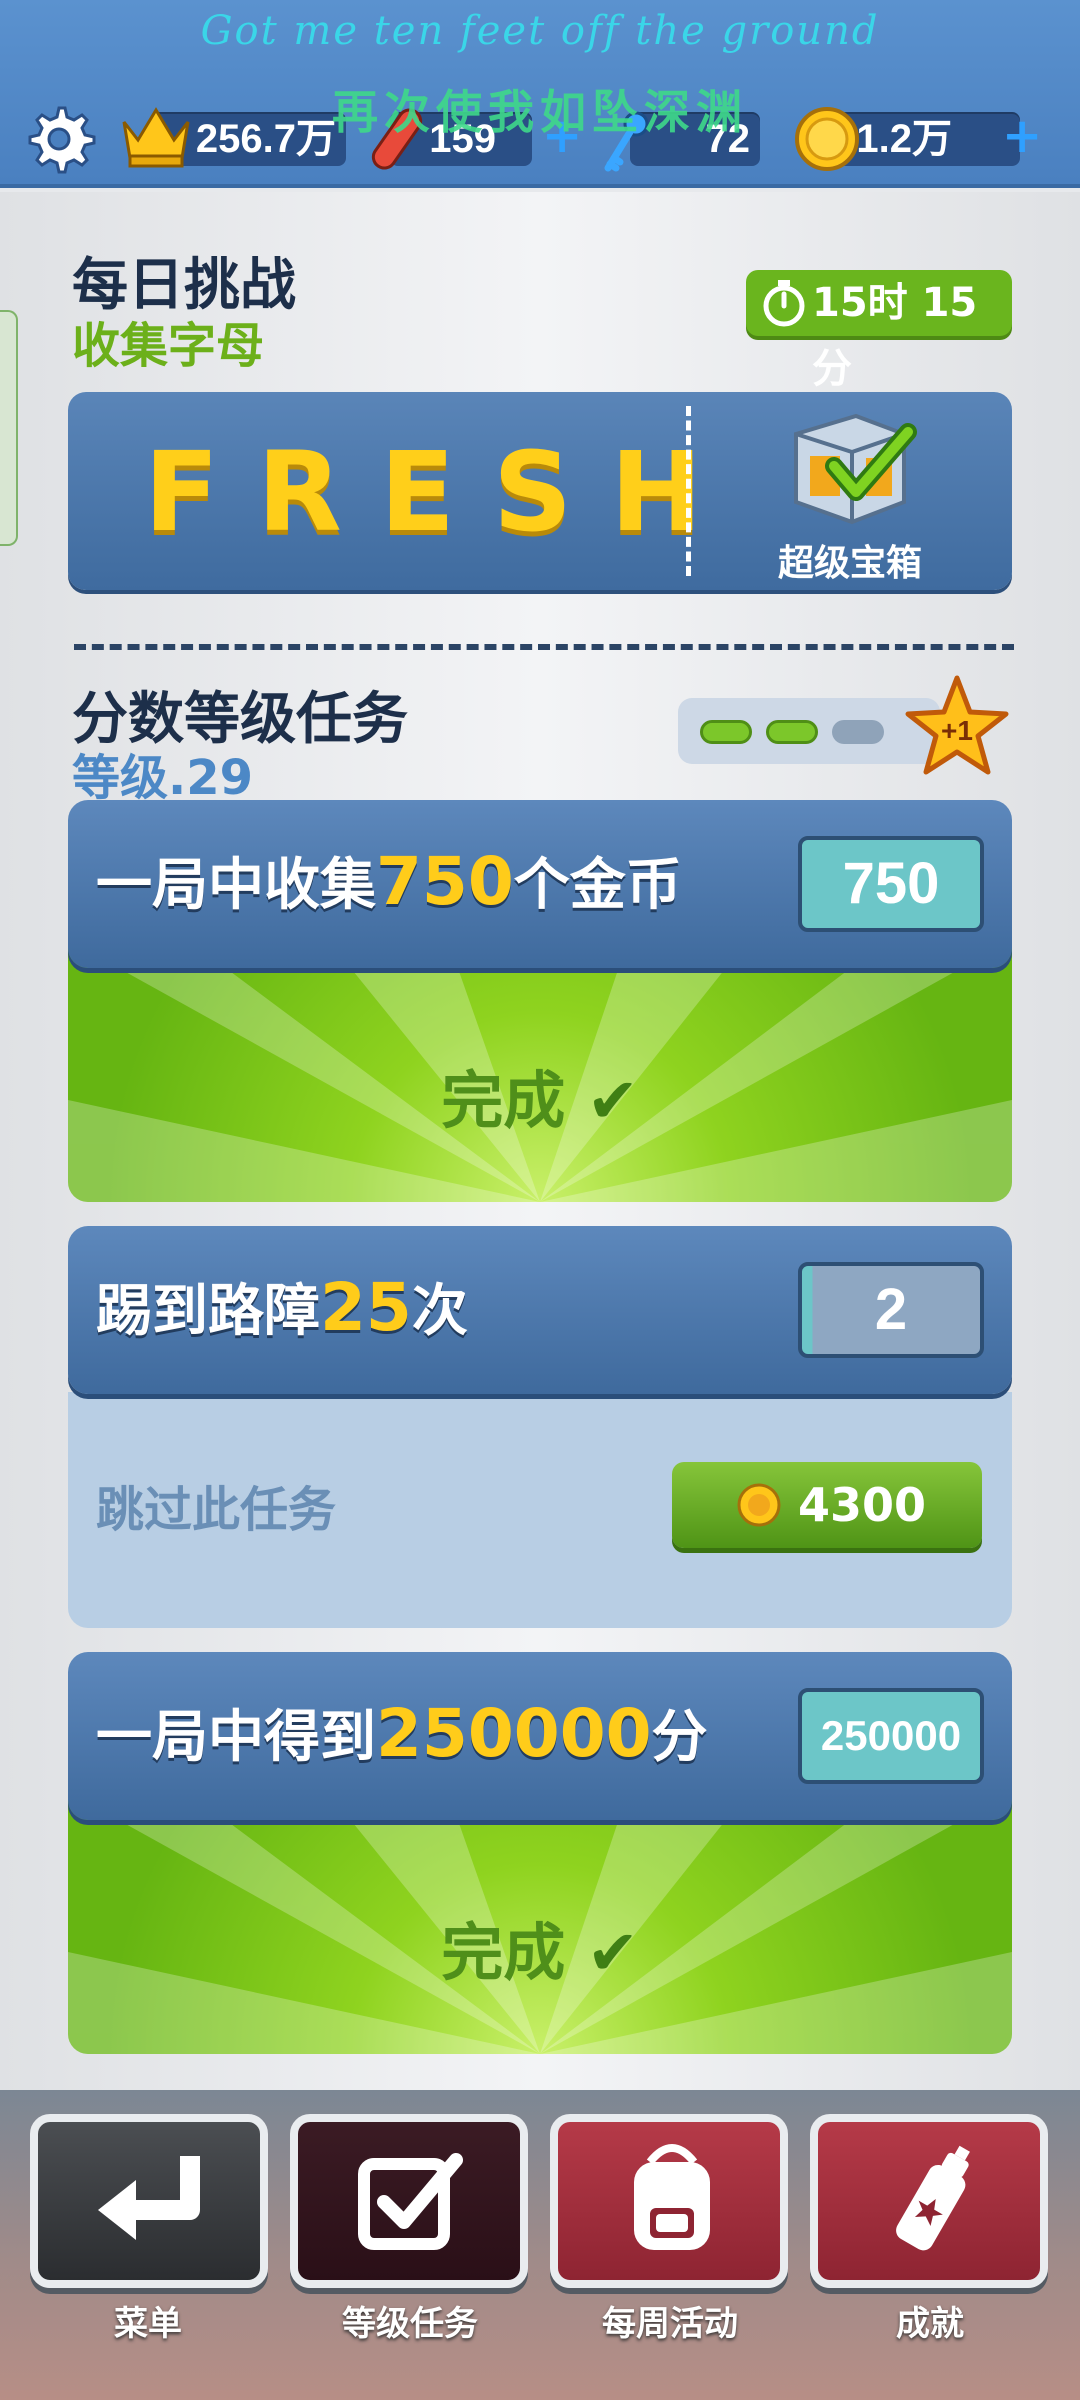 The image size is (1080, 2400). I want to click on skip-cost: 4300, so click(862, 1505).